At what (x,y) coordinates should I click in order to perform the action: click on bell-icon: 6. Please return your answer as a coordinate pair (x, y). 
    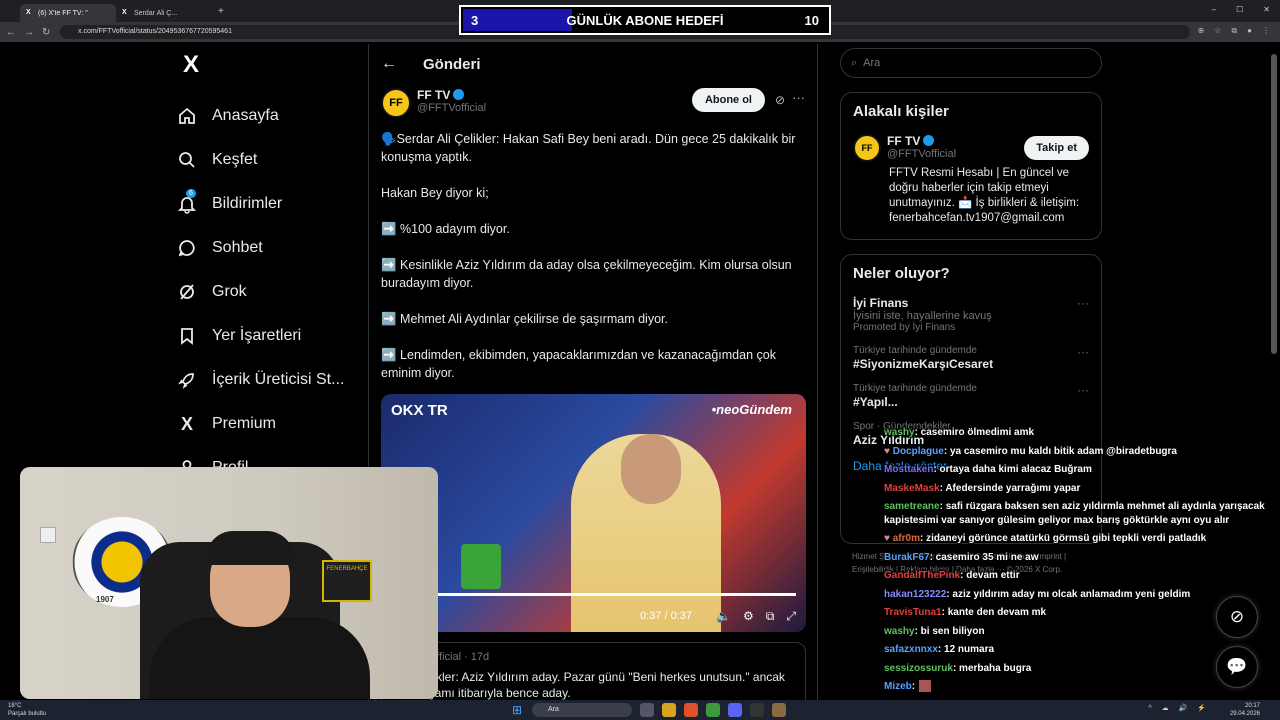
    Looking at the image, I should click on (187, 202).